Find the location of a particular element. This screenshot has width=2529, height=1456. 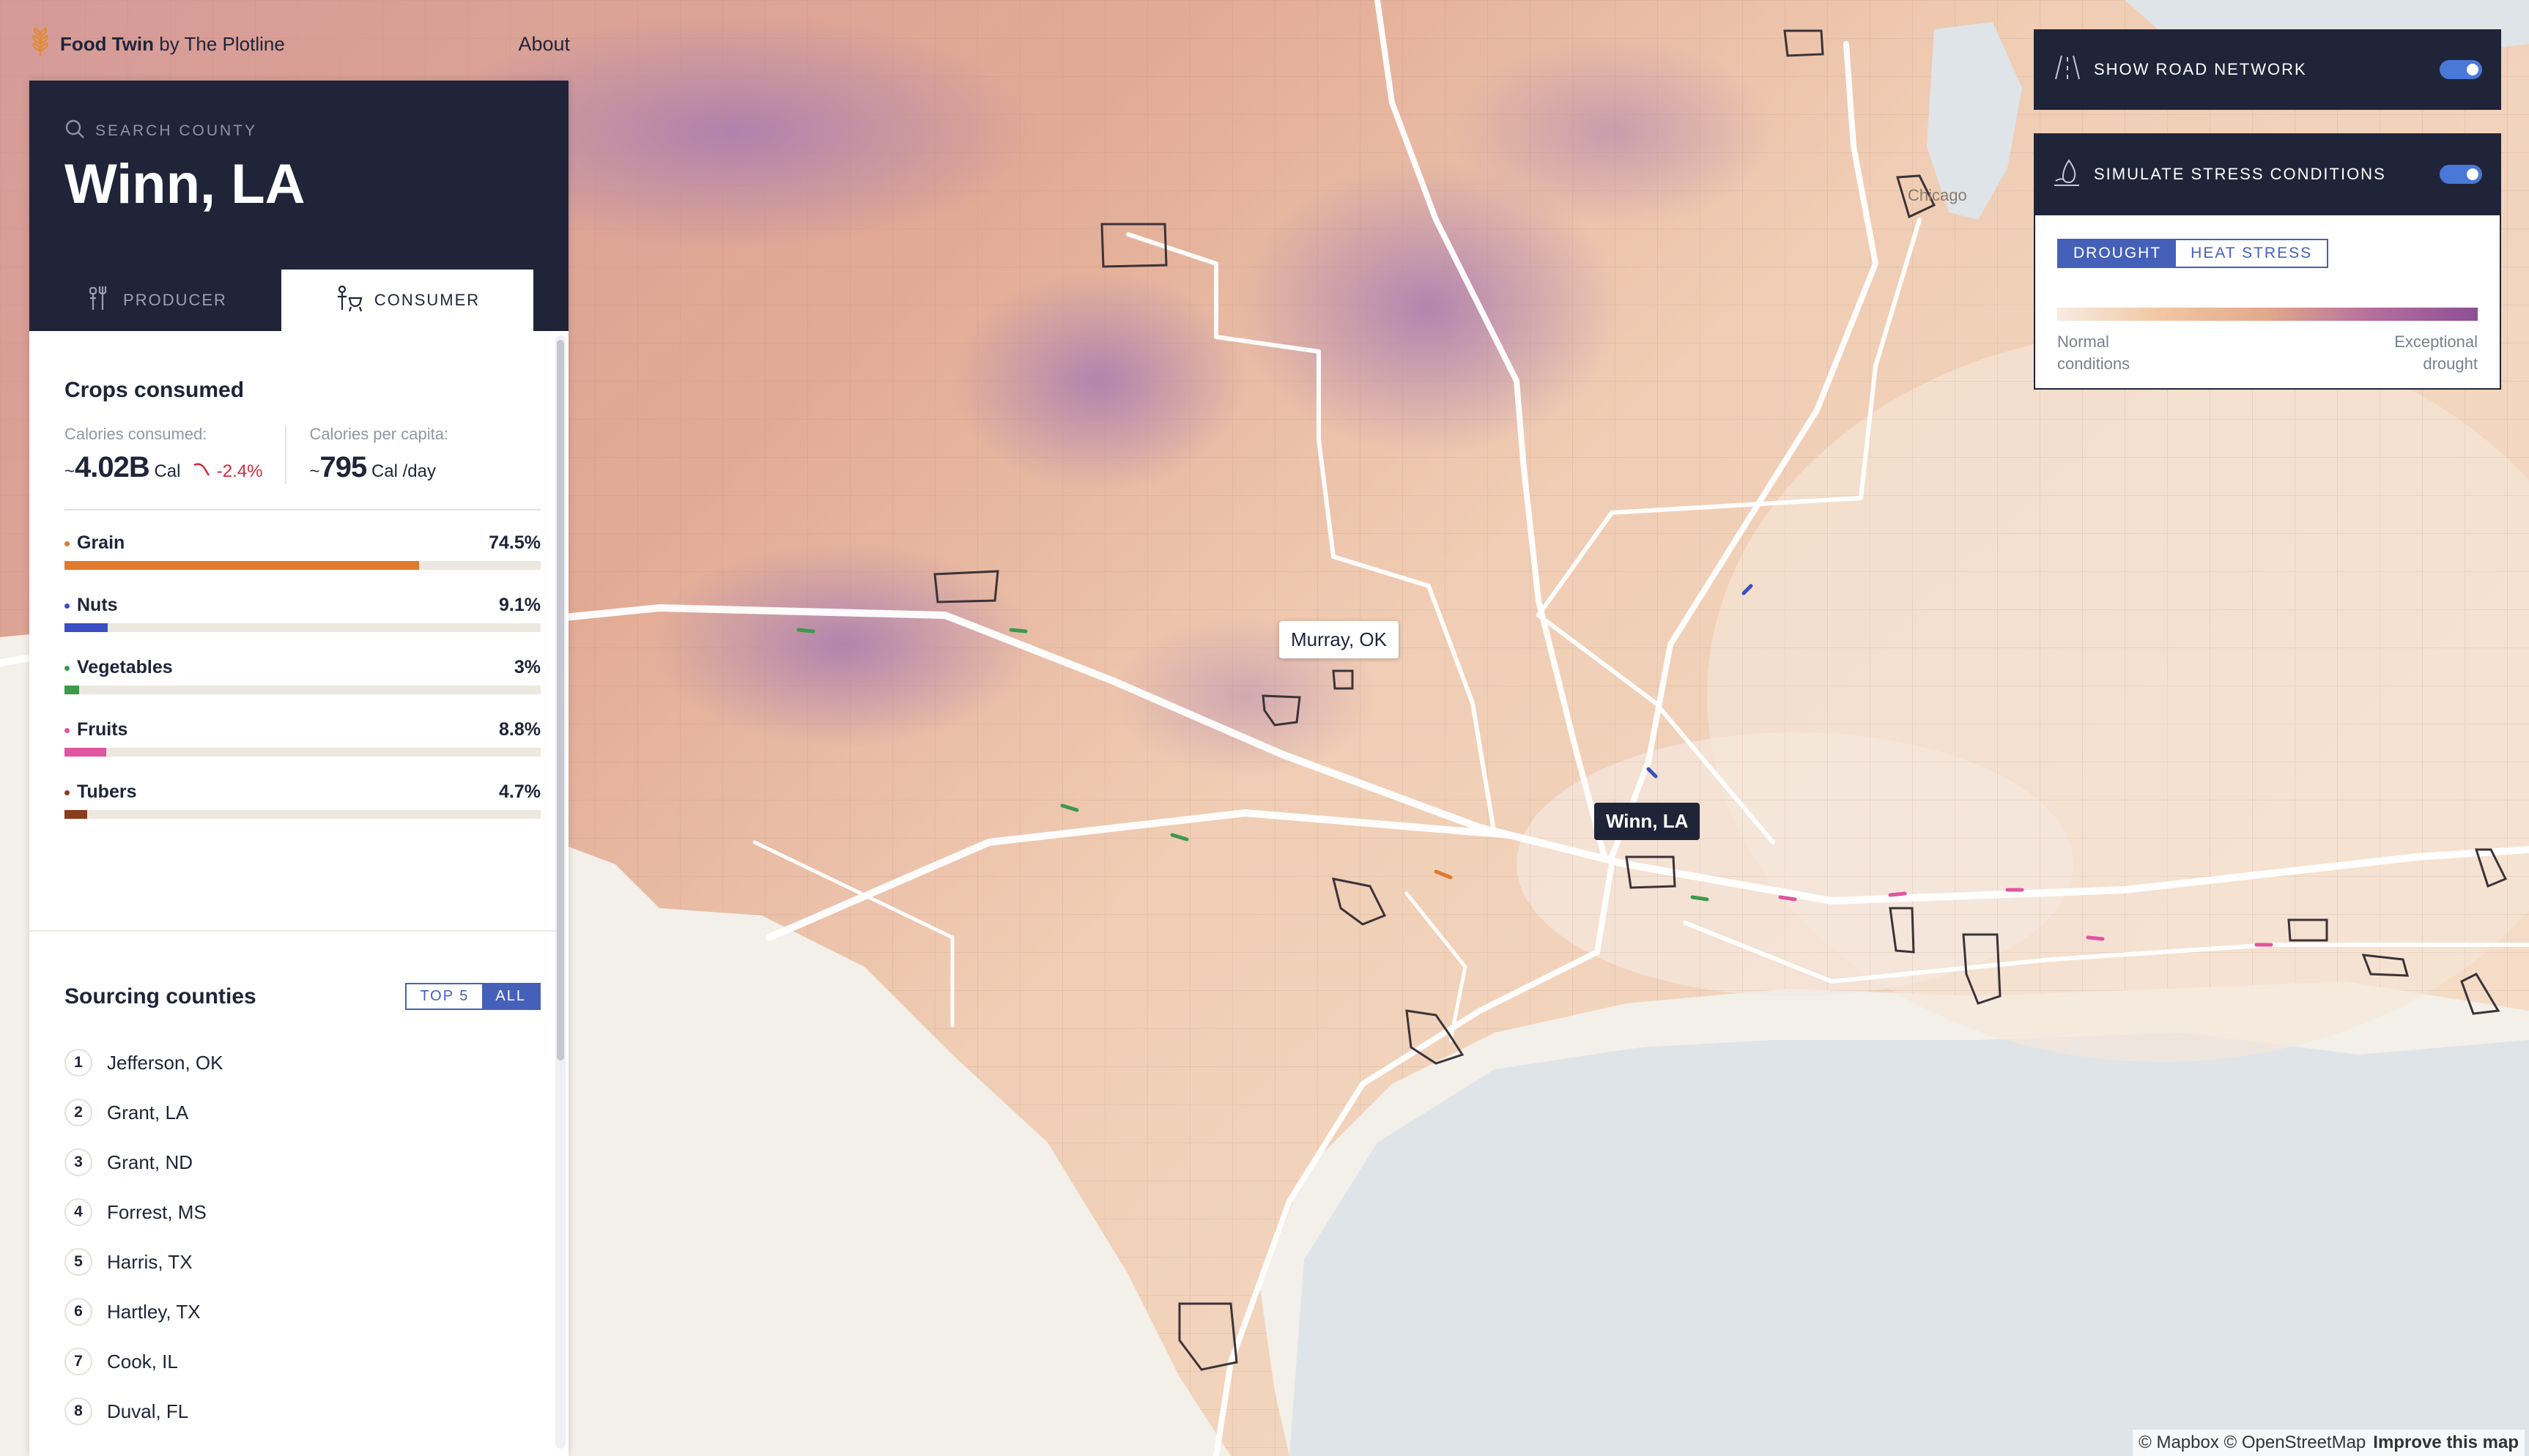

toggle-all: ALL is located at coordinates (510, 997).